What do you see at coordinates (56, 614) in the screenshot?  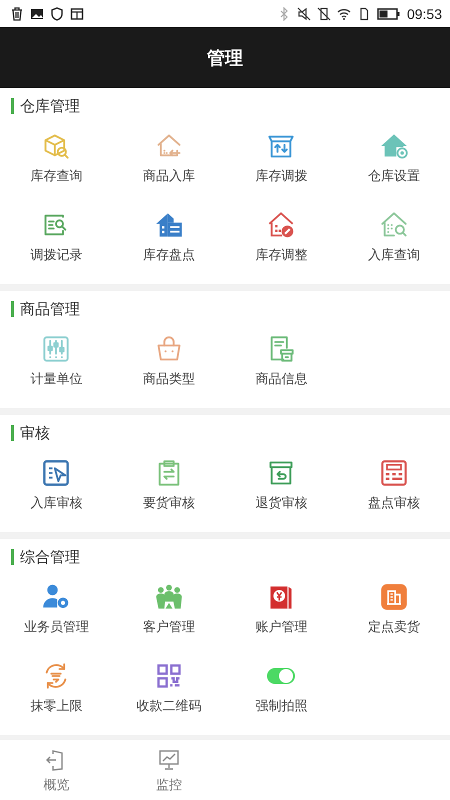 I see `menu-item: 业务员管理` at bounding box center [56, 614].